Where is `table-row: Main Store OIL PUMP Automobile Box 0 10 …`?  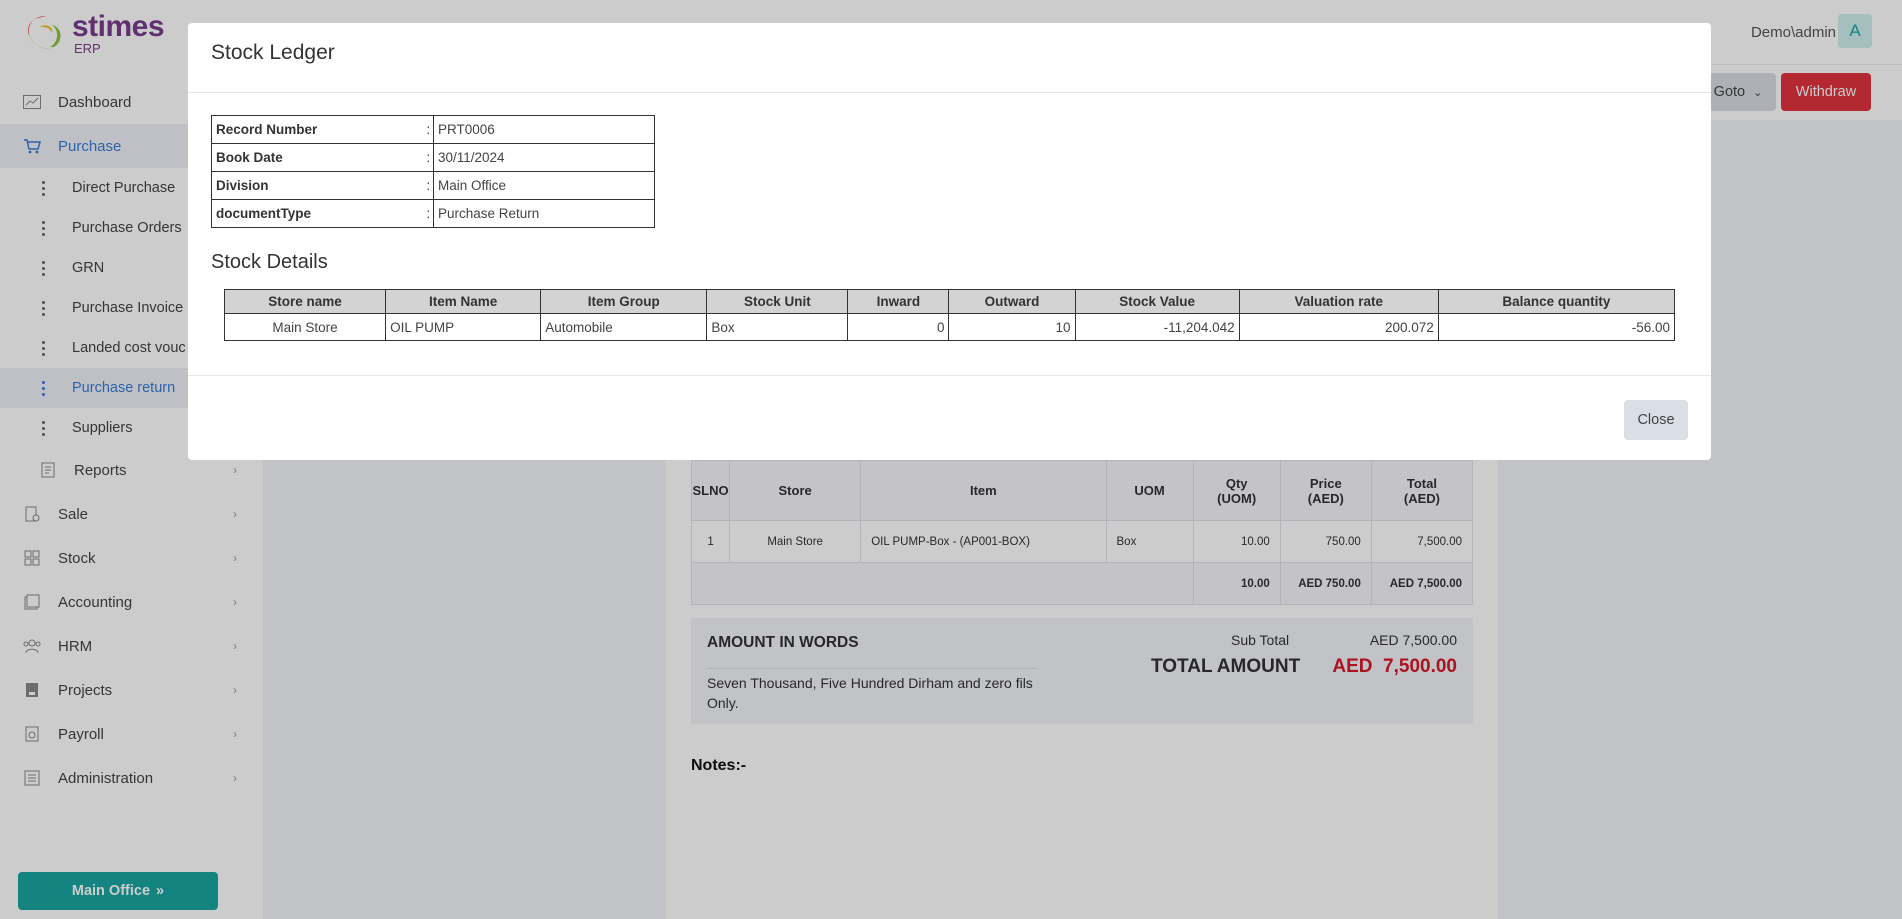
table-row: Main Store OIL PUMP Automobile Box 0 10 … is located at coordinates (949, 327).